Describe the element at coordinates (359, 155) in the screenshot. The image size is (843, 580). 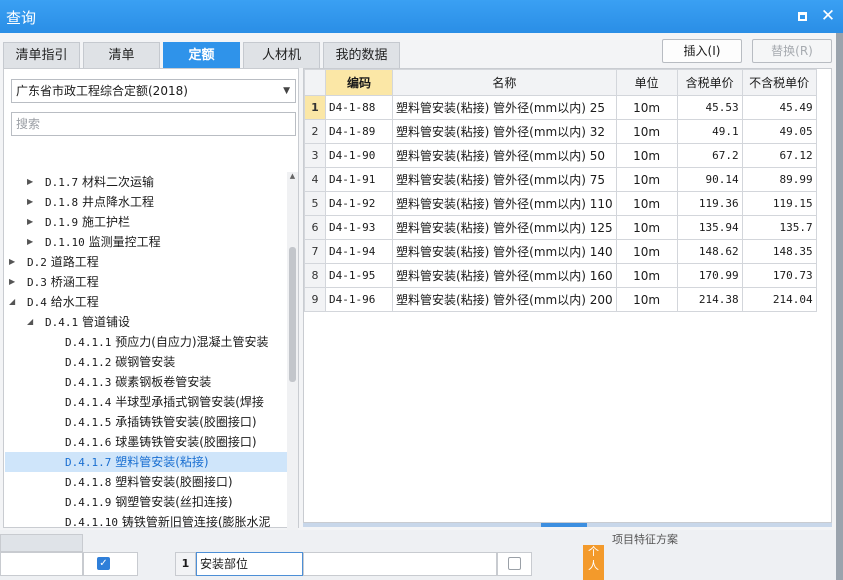
I see `cell-code: D4-1-90` at that location.